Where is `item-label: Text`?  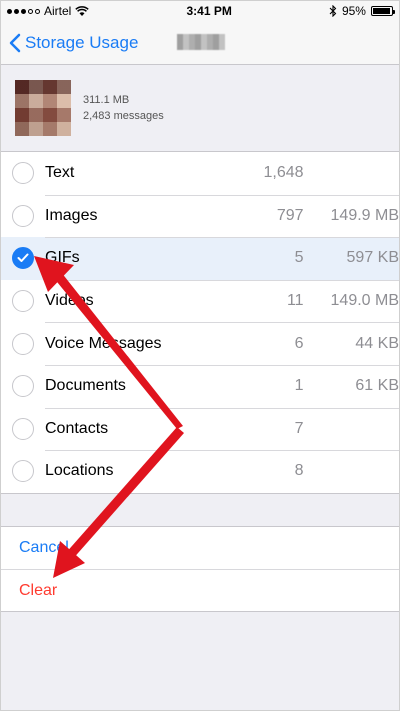
item-label: Text is located at coordinates (60, 173).